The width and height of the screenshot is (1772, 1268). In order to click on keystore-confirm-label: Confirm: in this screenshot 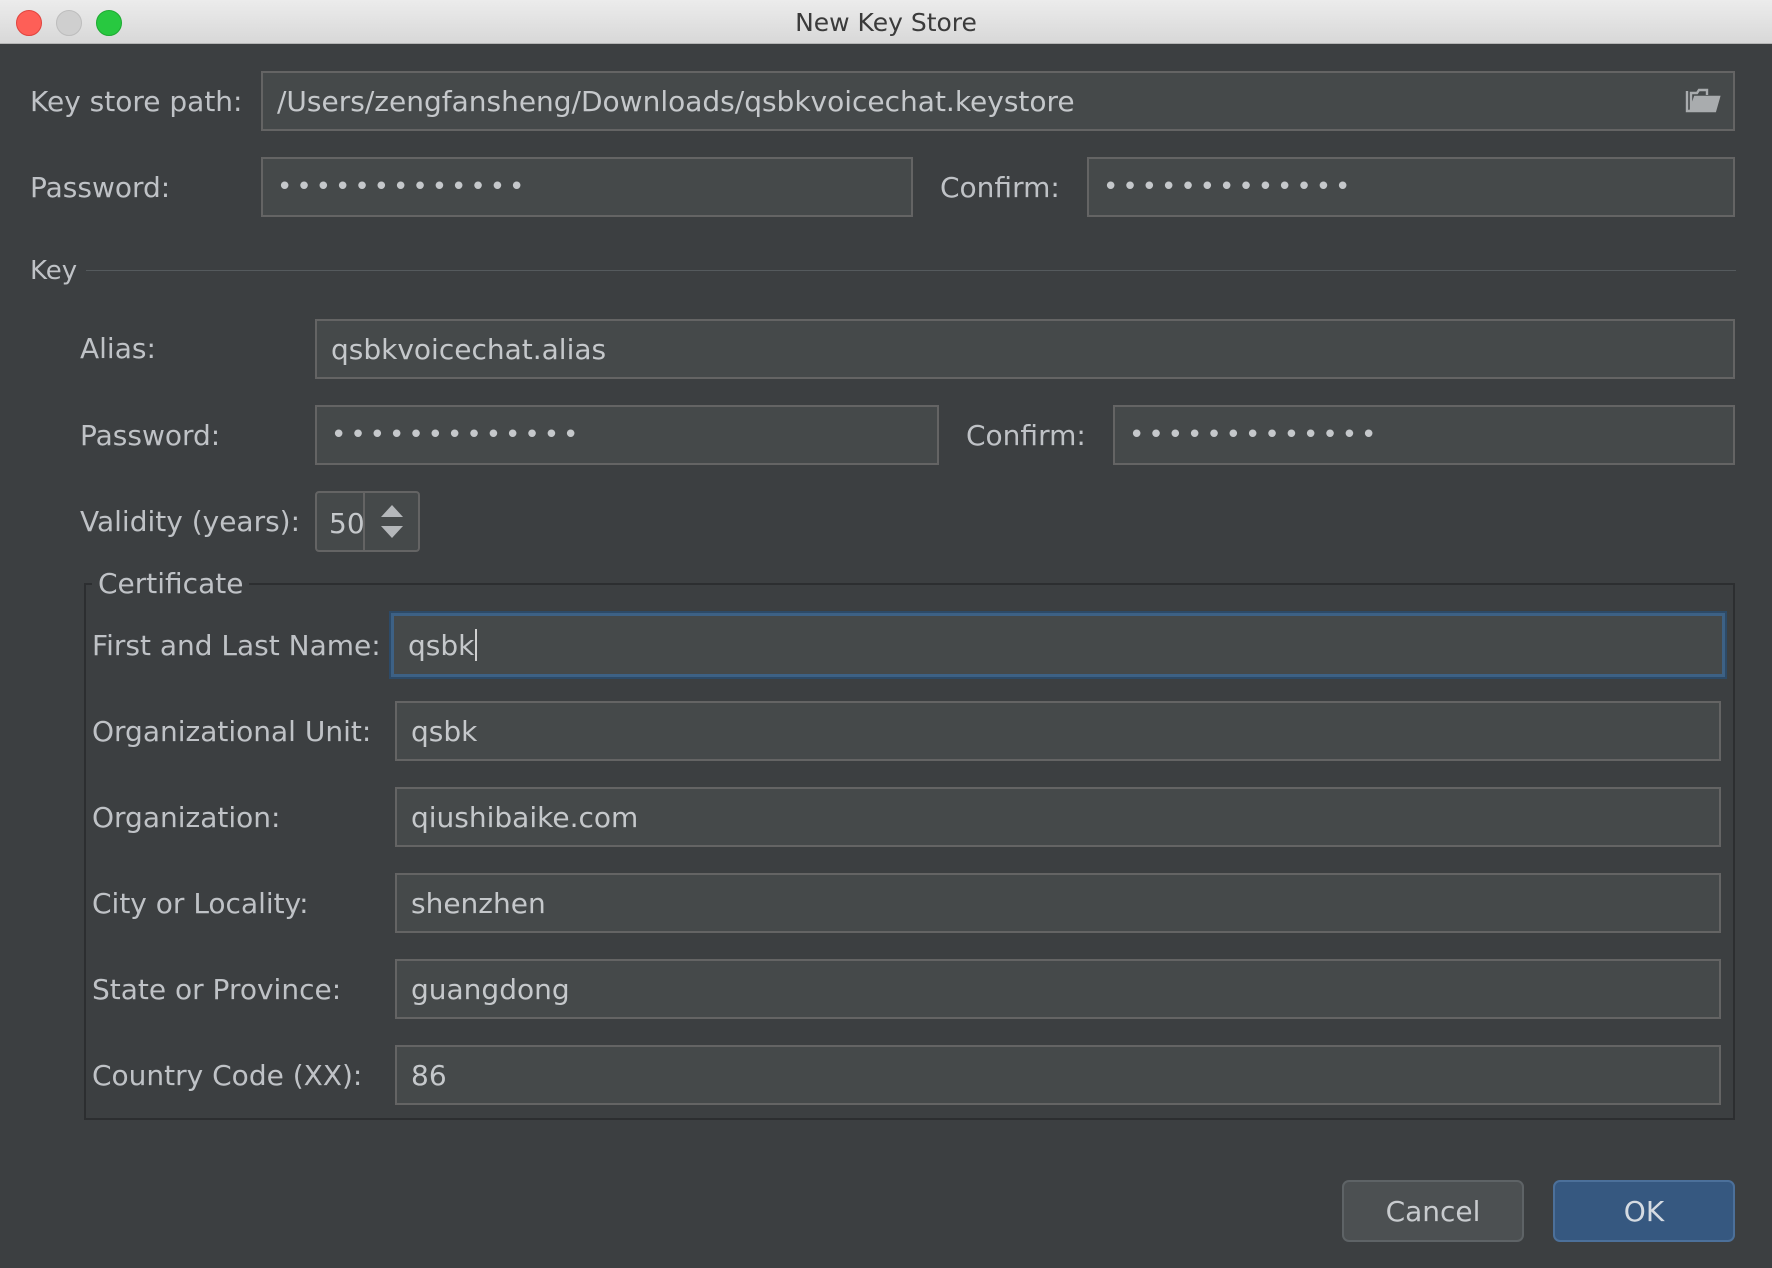, I will do `click(1000, 187)`.